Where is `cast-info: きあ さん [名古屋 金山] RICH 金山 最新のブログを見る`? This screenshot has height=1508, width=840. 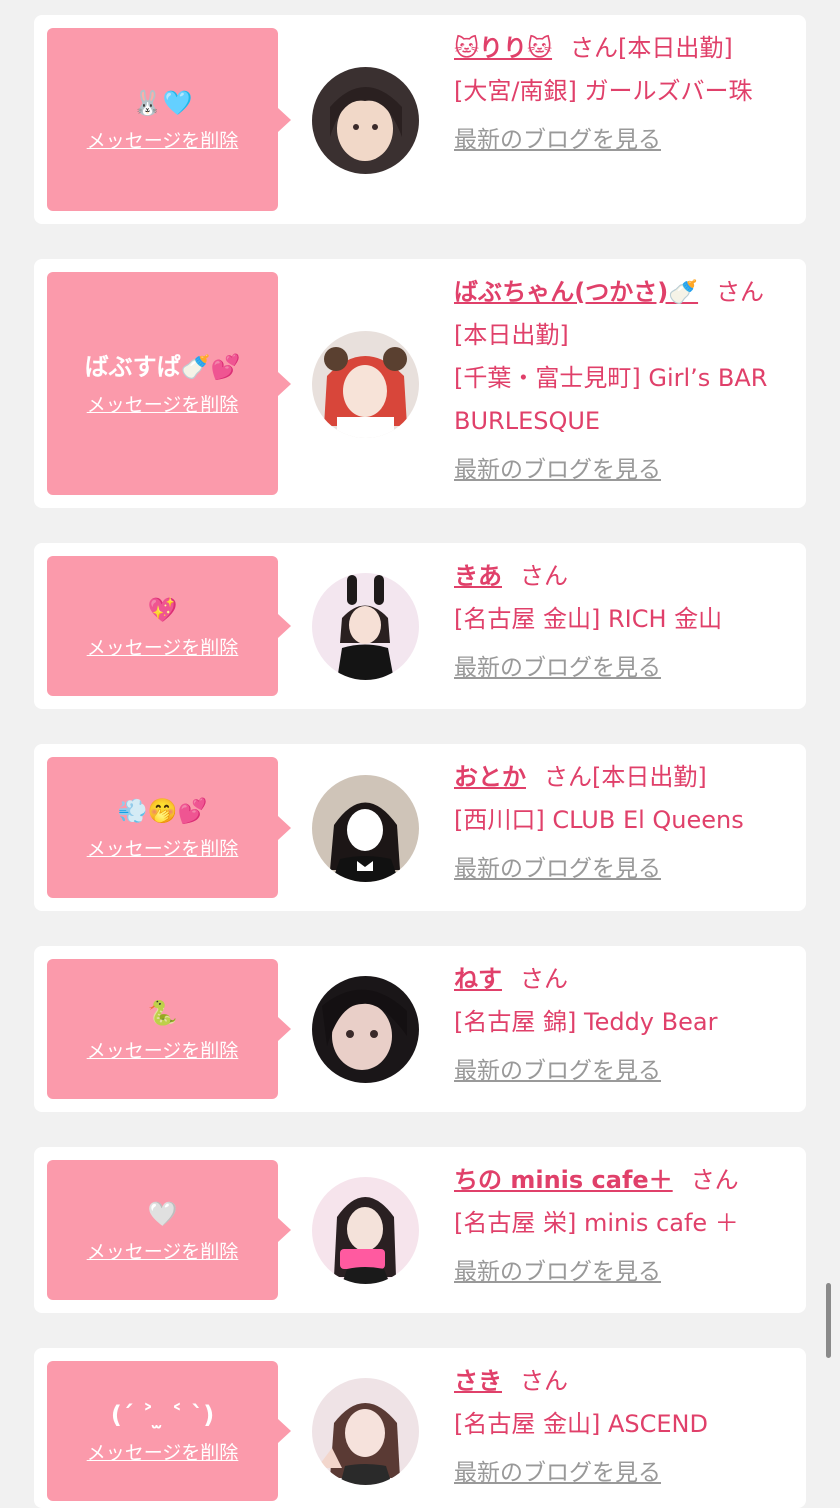 cast-info: きあ さん [名古屋 金山] RICH 金山 最新のブログを見る is located at coordinates (624, 622).